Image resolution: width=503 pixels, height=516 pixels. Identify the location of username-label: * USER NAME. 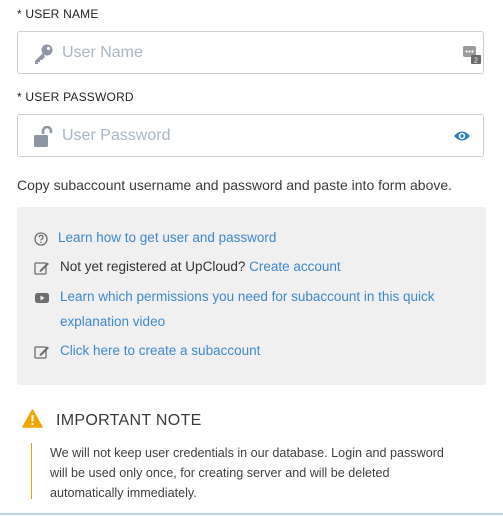
(58, 14).